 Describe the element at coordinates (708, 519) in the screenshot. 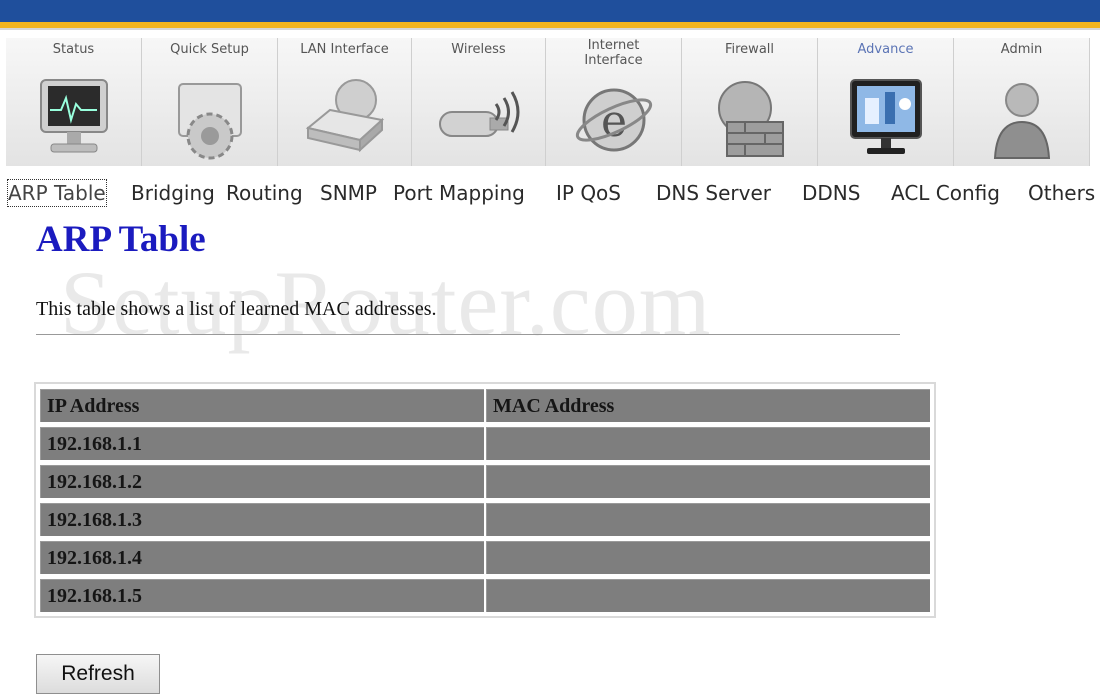

I see `row-3-mac` at that location.